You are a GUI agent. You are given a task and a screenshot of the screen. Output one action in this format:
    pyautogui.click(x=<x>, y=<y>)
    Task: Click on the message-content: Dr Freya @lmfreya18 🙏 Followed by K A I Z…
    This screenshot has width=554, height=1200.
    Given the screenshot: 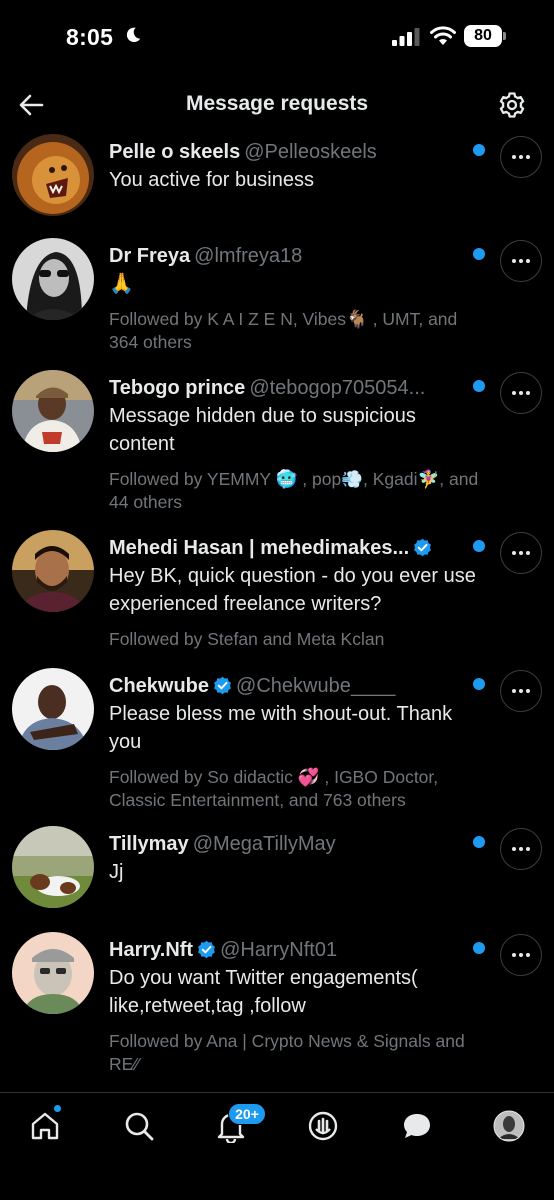 What is the action you would take?
    pyautogui.click(x=296, y=298)
    